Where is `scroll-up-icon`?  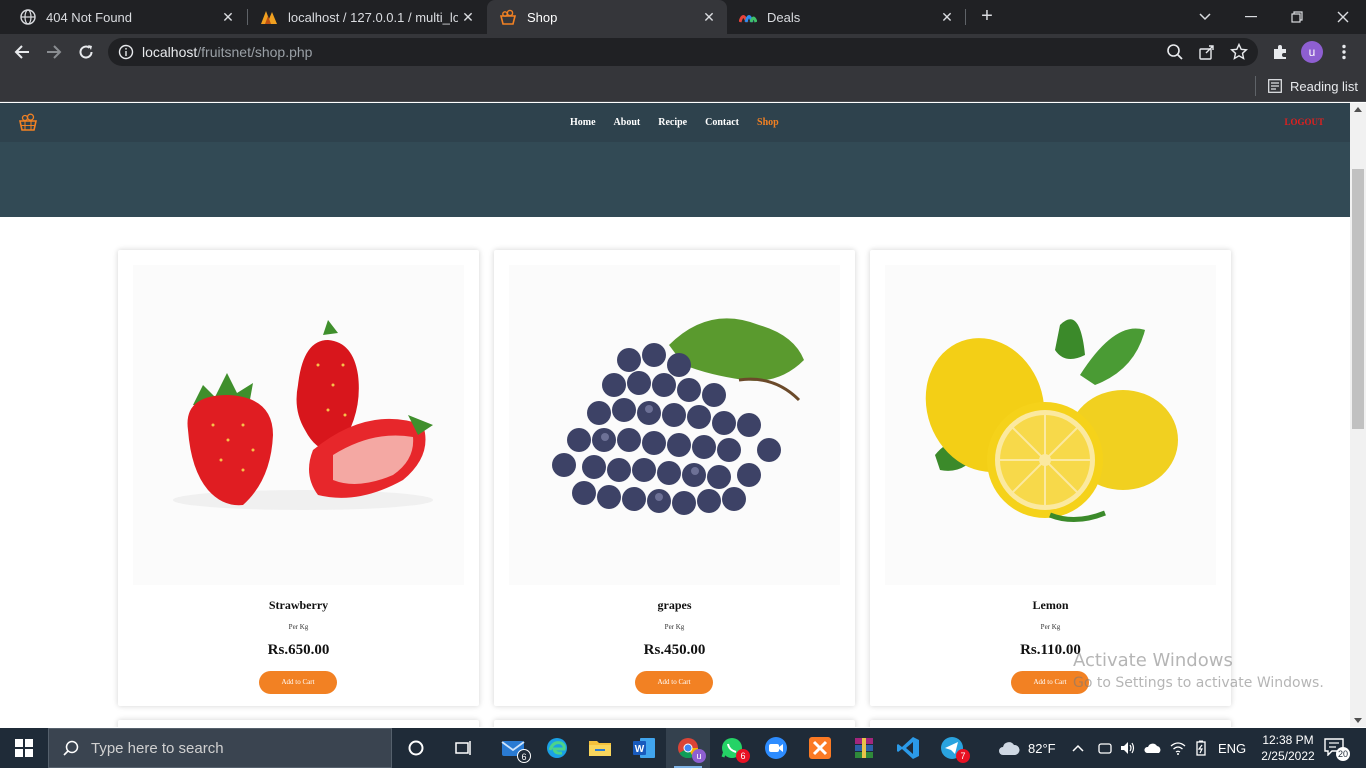 scroll-up-icon is located at coordinates (1358, 109).